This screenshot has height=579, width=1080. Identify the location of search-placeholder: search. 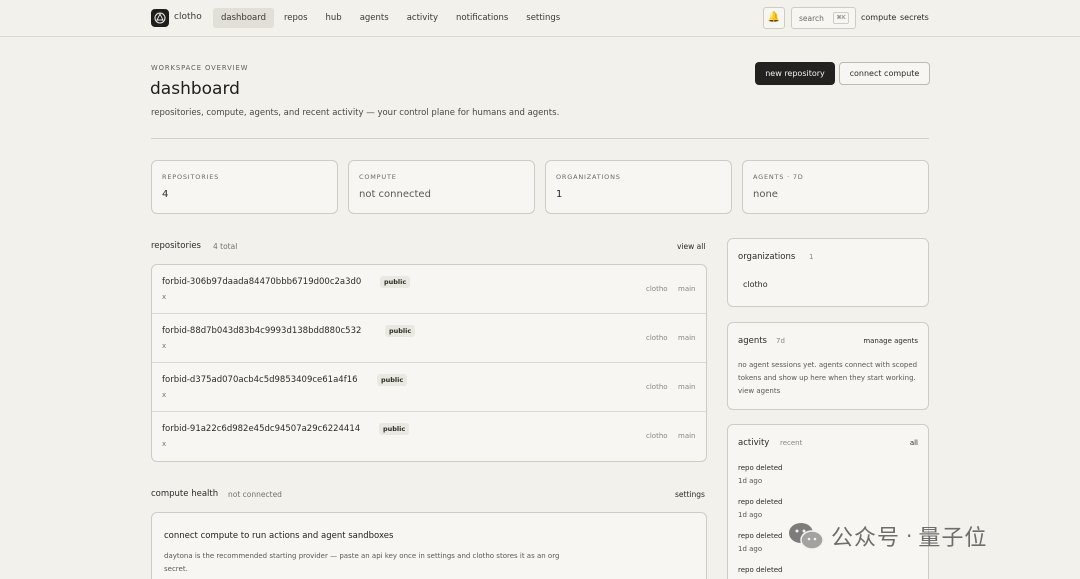
(811, 18).